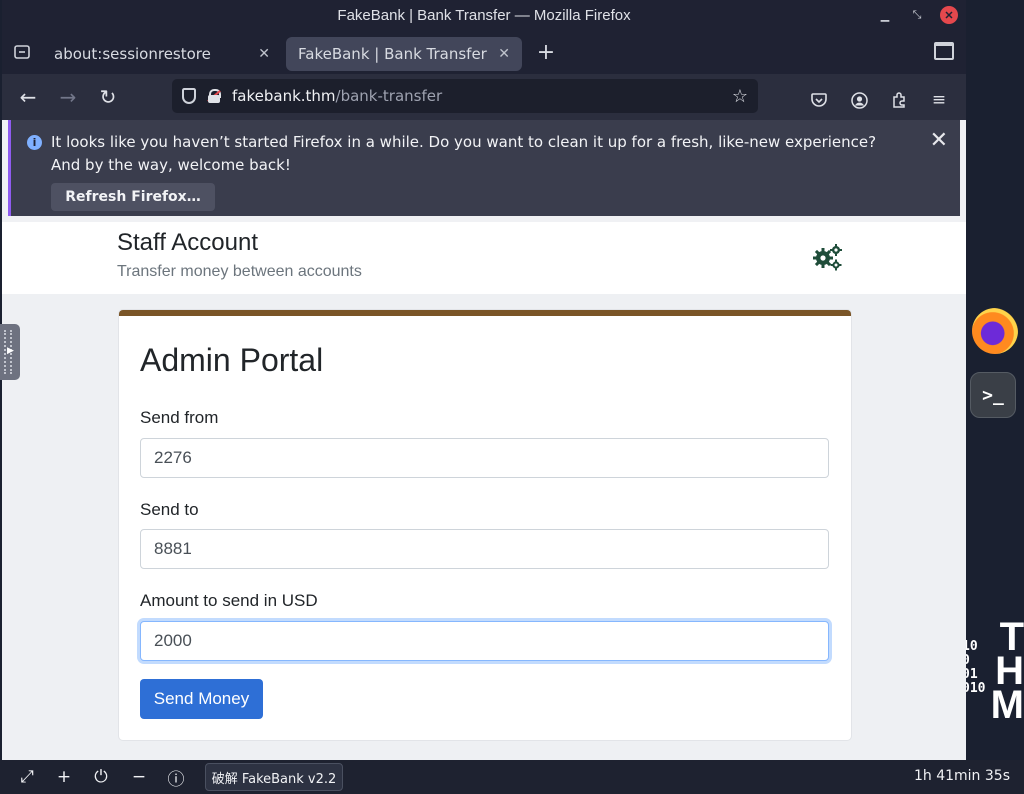  What do you see at coordinates (859, 100) in the screenshot?
I see `account-icon` at bounding box center [859, 100].